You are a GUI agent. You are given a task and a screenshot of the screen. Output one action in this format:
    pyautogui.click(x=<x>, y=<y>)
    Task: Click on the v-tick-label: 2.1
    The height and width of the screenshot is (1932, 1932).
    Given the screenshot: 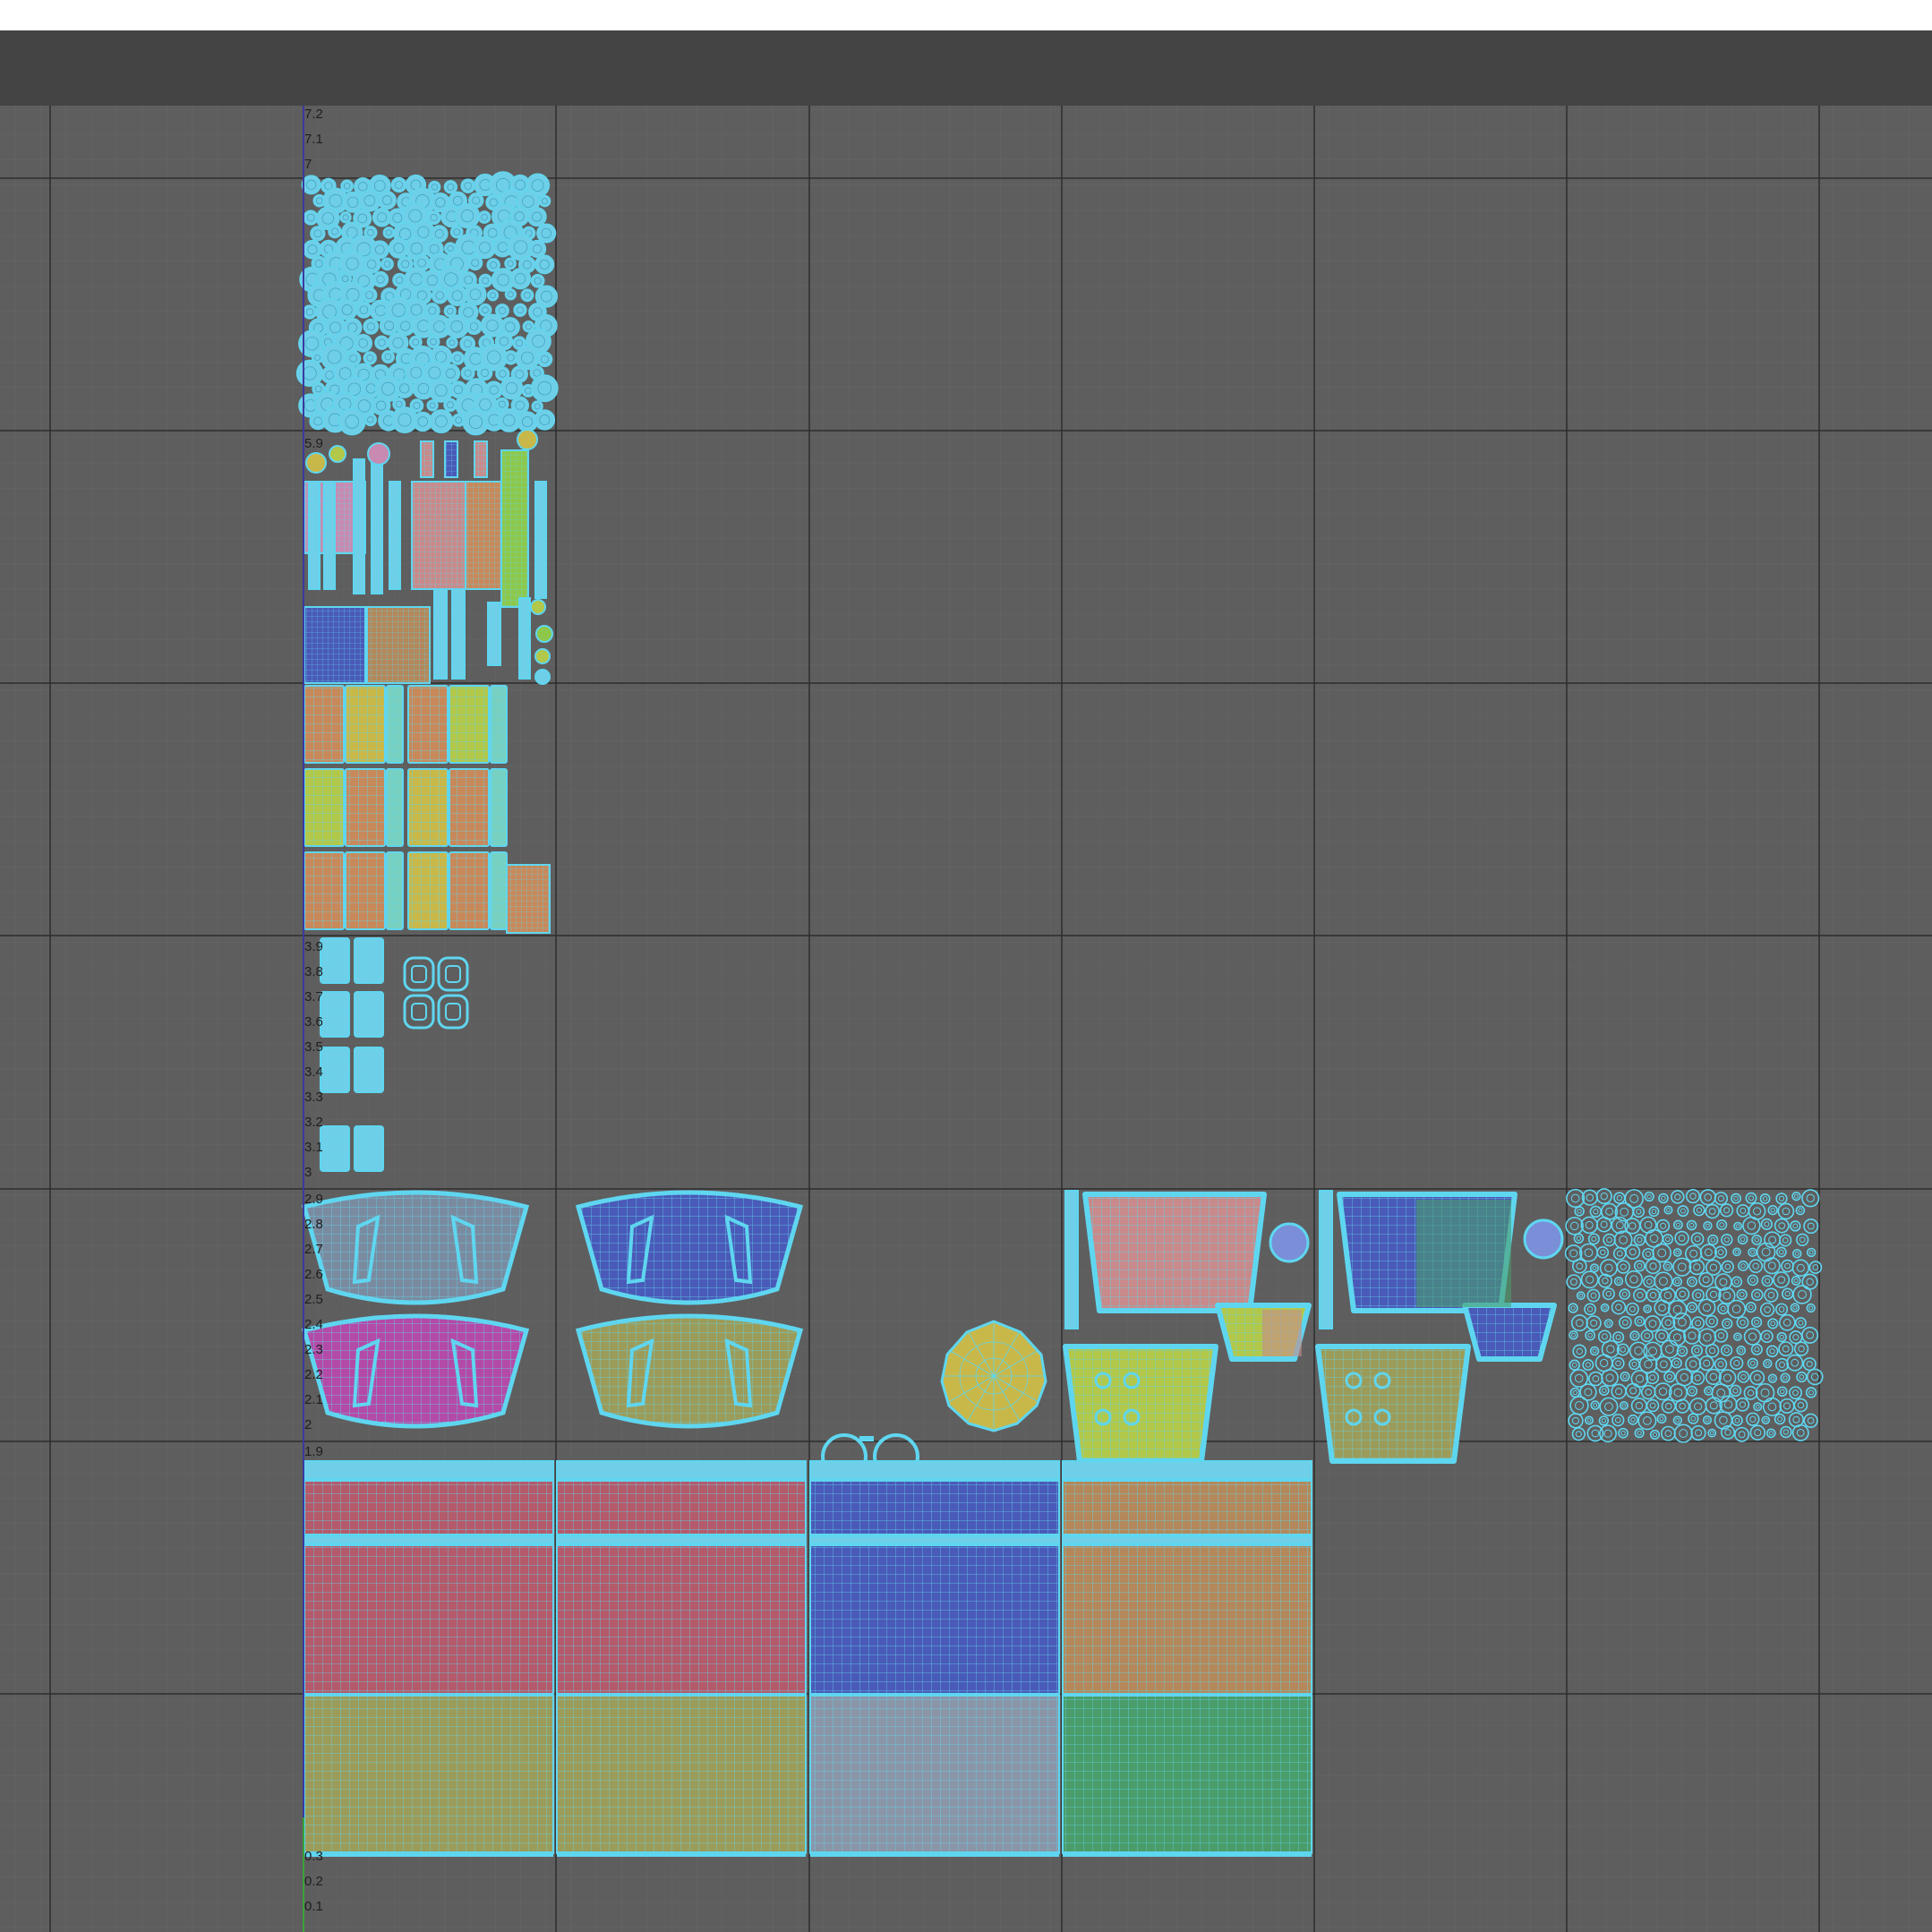 What is the action you would take?
    pyautogui.click(x=313, y=1399)
    